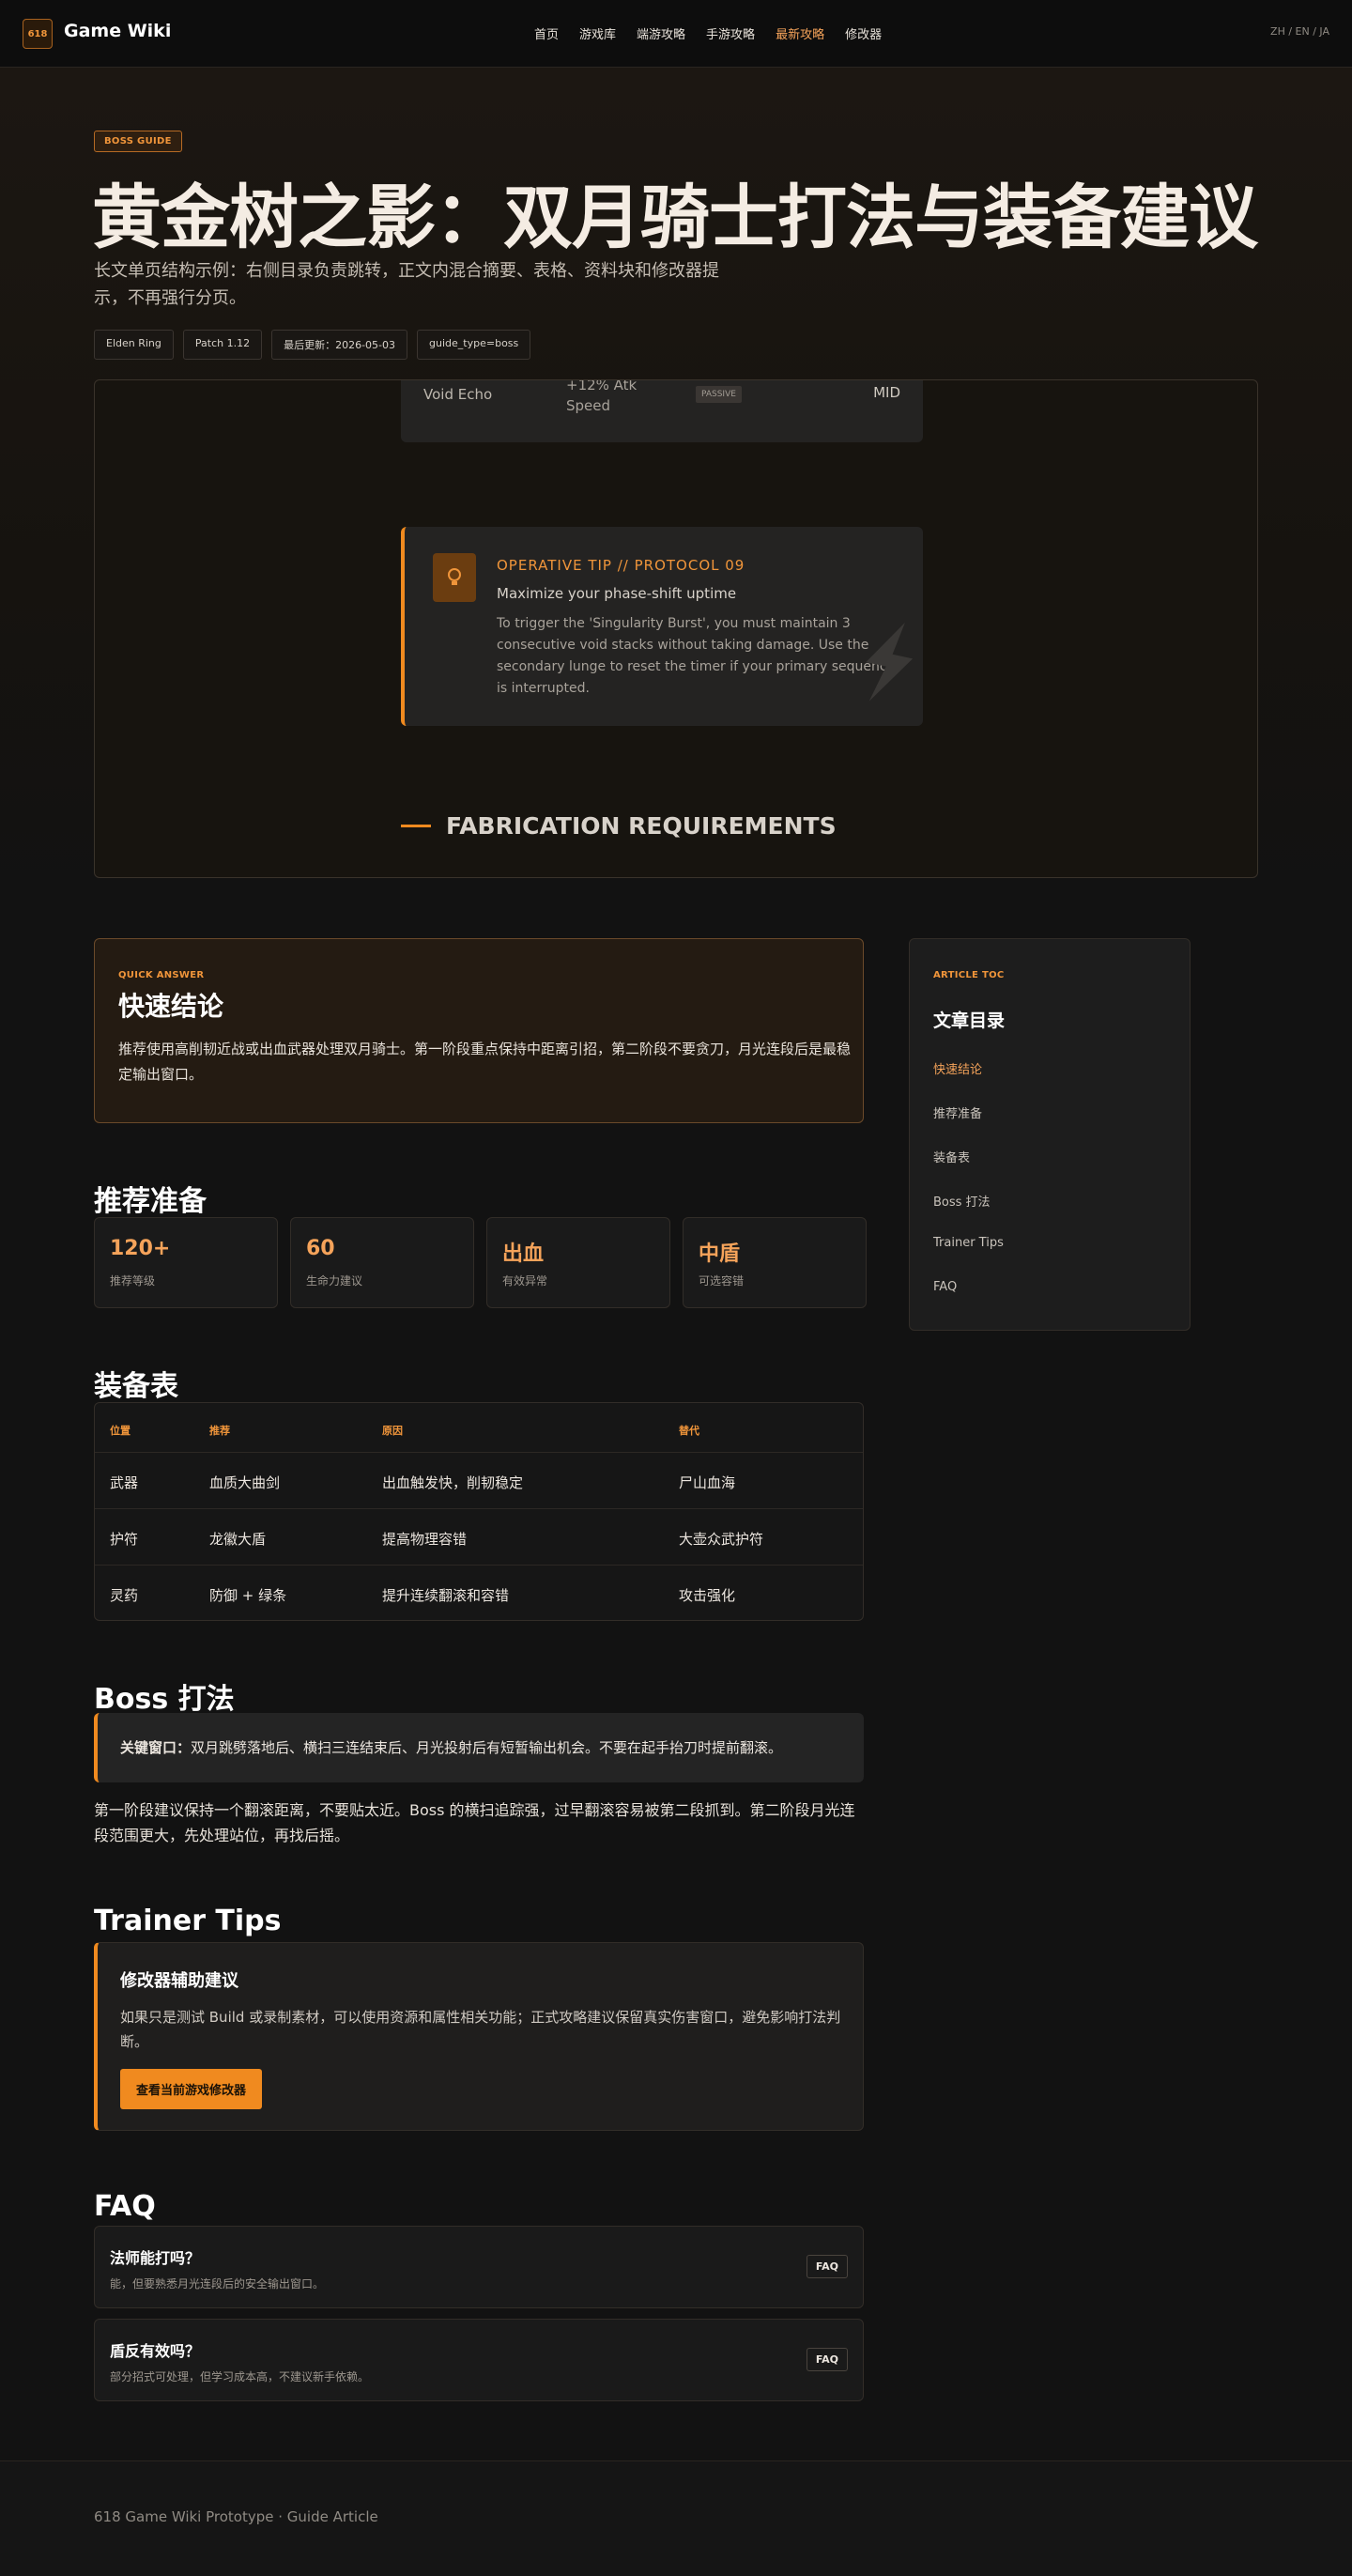  Describe the element at coordinates (133, 1281) in the screenshot. I see `stat-label: 推荐等级` at that location.